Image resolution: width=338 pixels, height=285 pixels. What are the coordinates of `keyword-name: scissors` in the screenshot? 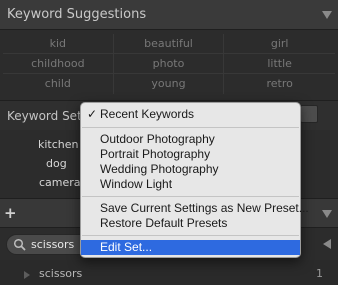 It's located at (61, 273).